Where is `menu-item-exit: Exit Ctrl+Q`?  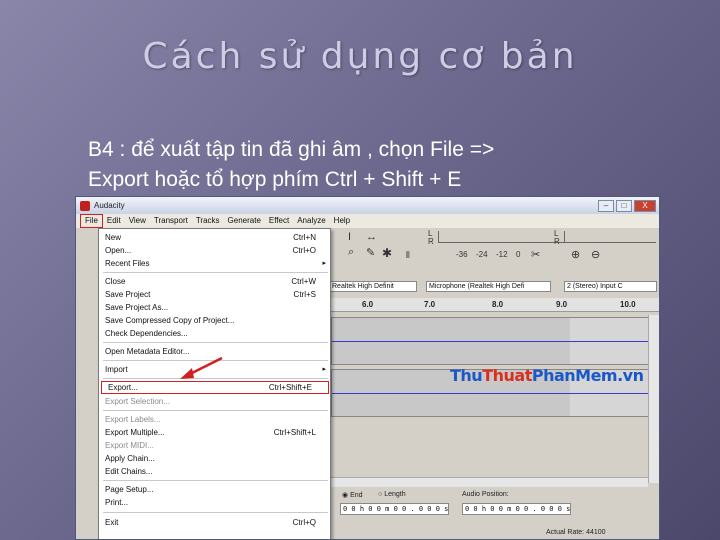
menu-item-exit: Exit Ctrl+Q is located at coordinates (215, 522).